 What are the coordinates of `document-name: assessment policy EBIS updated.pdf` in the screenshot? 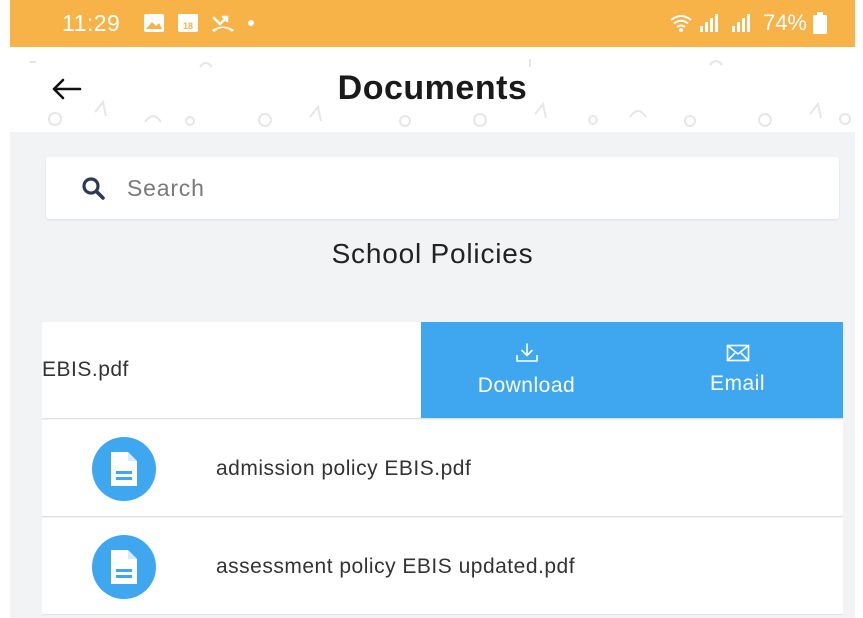 It's located at (396, 566).